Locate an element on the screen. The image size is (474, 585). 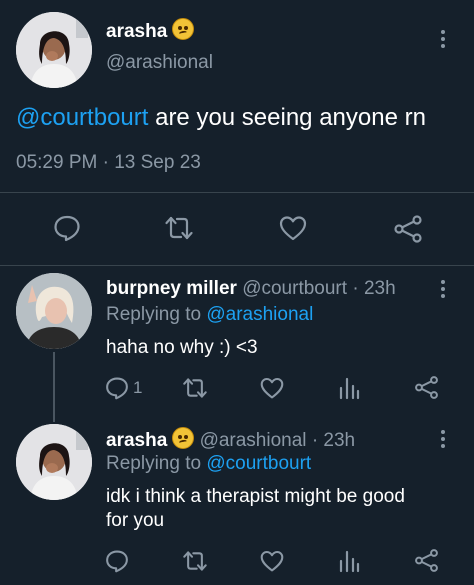
reply1-sep: · is located at coordinates (355, 288).